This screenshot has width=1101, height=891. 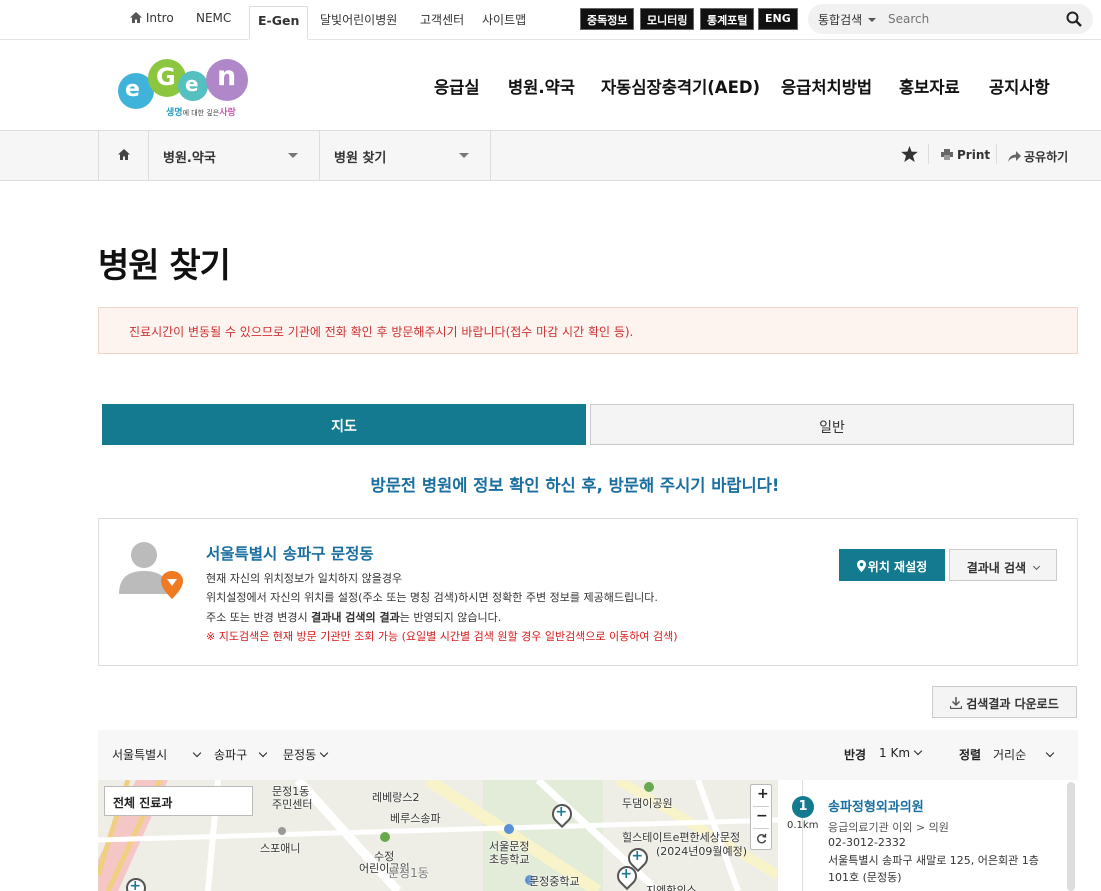 I want to click on zoom-out-button: −, so click(x=762, y=816).